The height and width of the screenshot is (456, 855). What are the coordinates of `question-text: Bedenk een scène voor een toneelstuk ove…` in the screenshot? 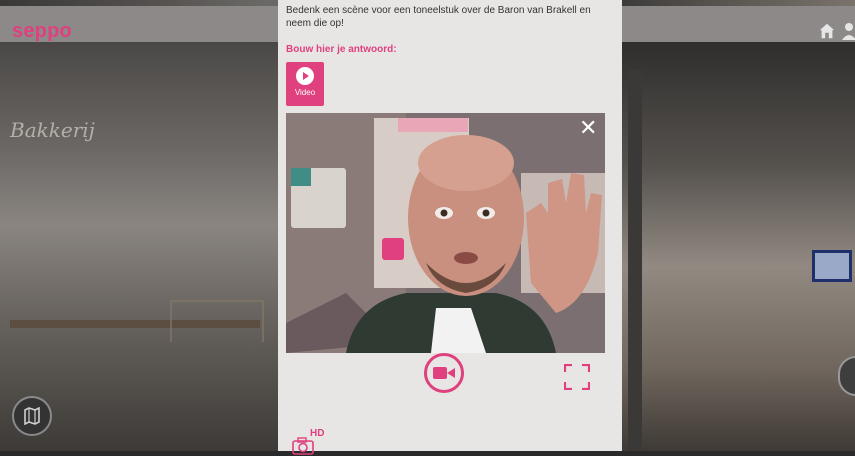 It's located at (438, 17).